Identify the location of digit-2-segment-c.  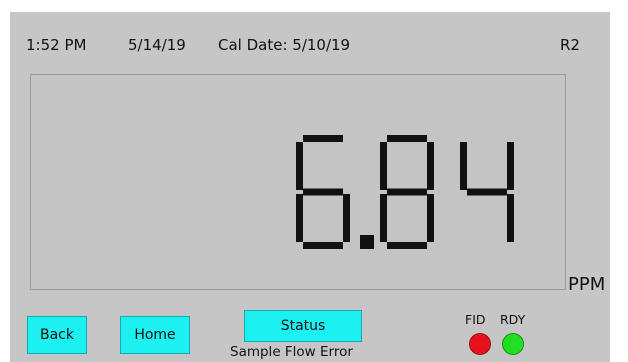
(510, 218).